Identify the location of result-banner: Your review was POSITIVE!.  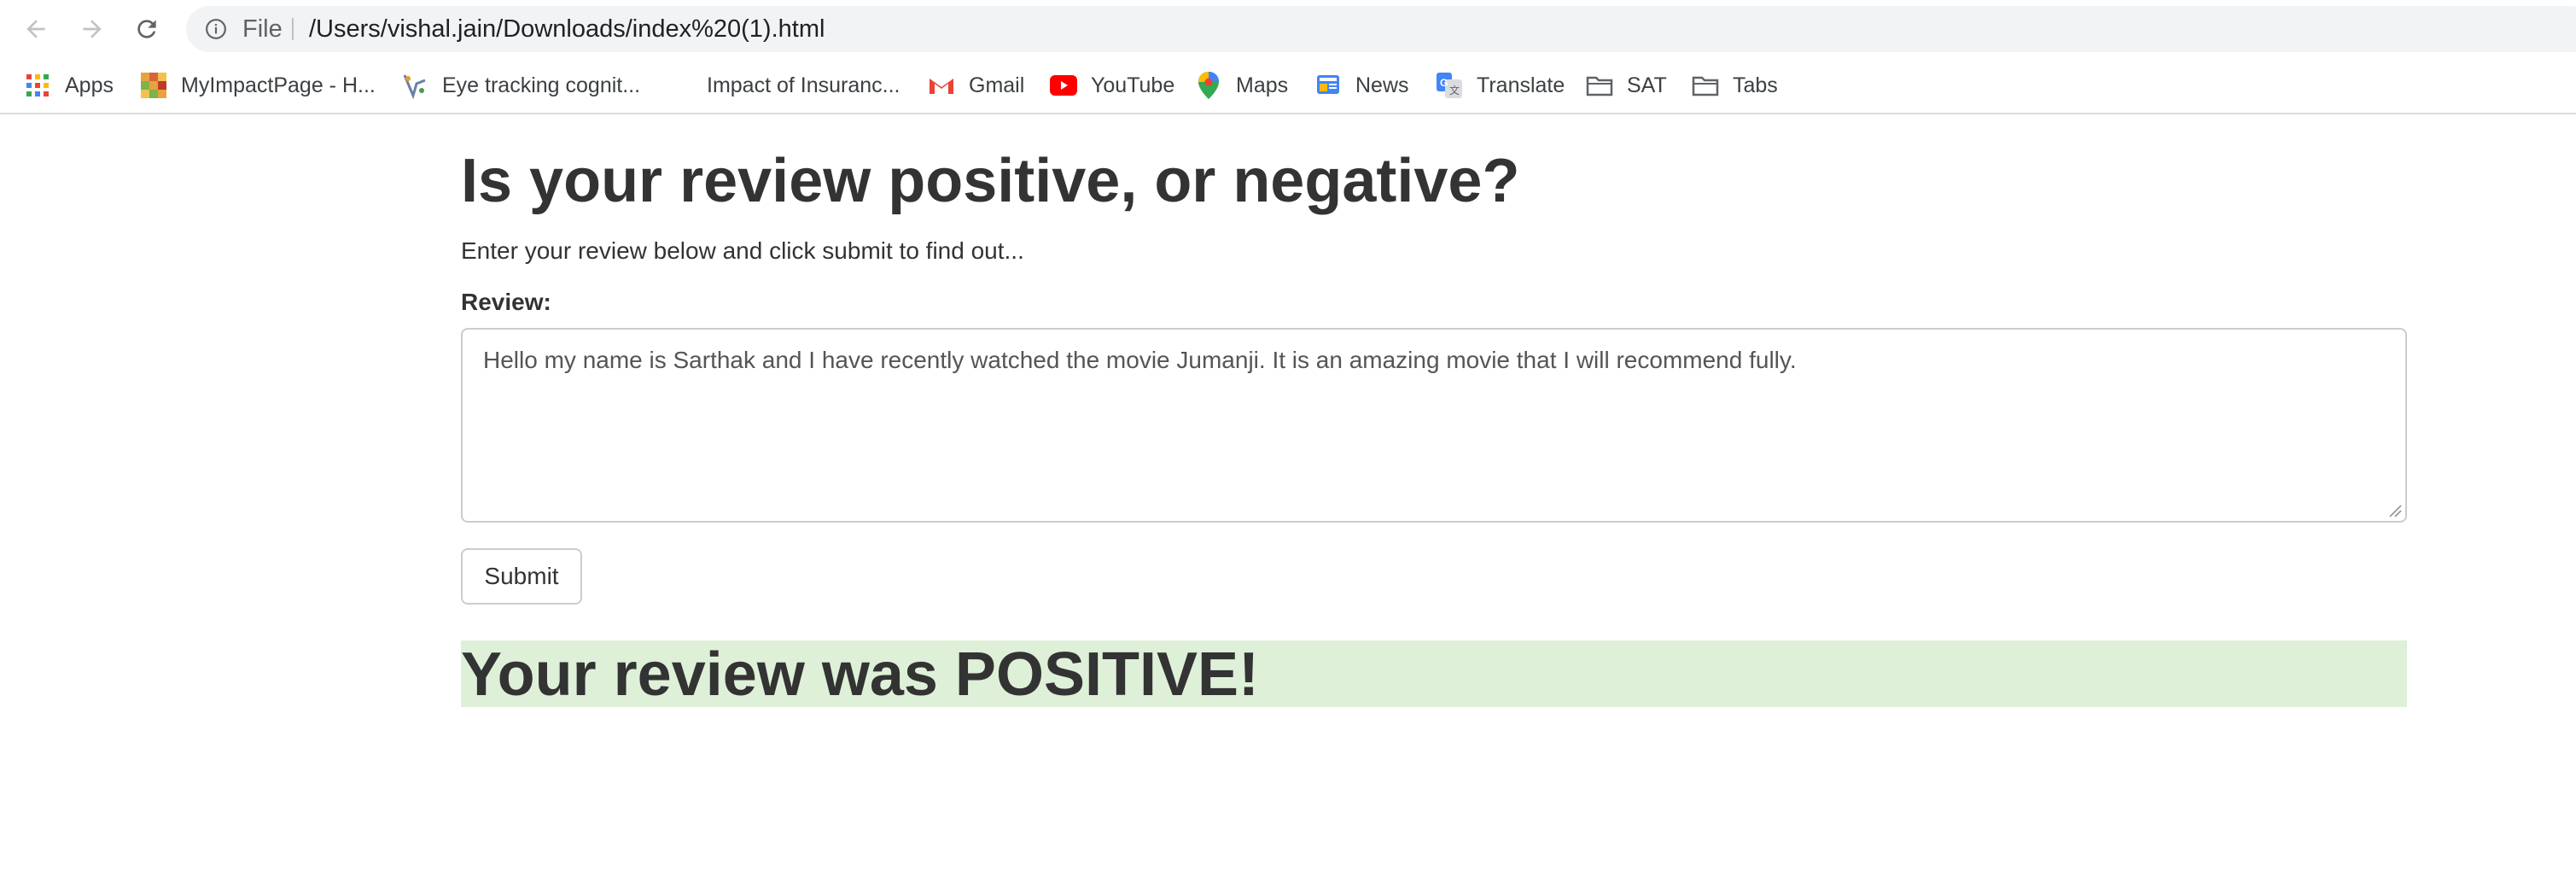
(1434, 673).